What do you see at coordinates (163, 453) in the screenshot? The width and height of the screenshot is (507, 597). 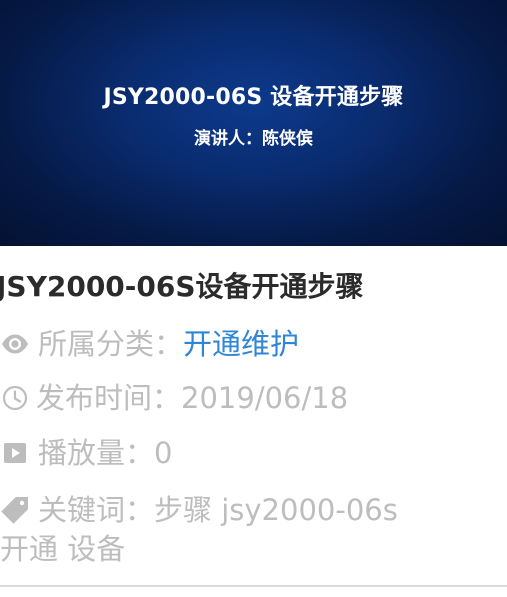 I see `play-count-value: 0` at bounding box center [163, 453].